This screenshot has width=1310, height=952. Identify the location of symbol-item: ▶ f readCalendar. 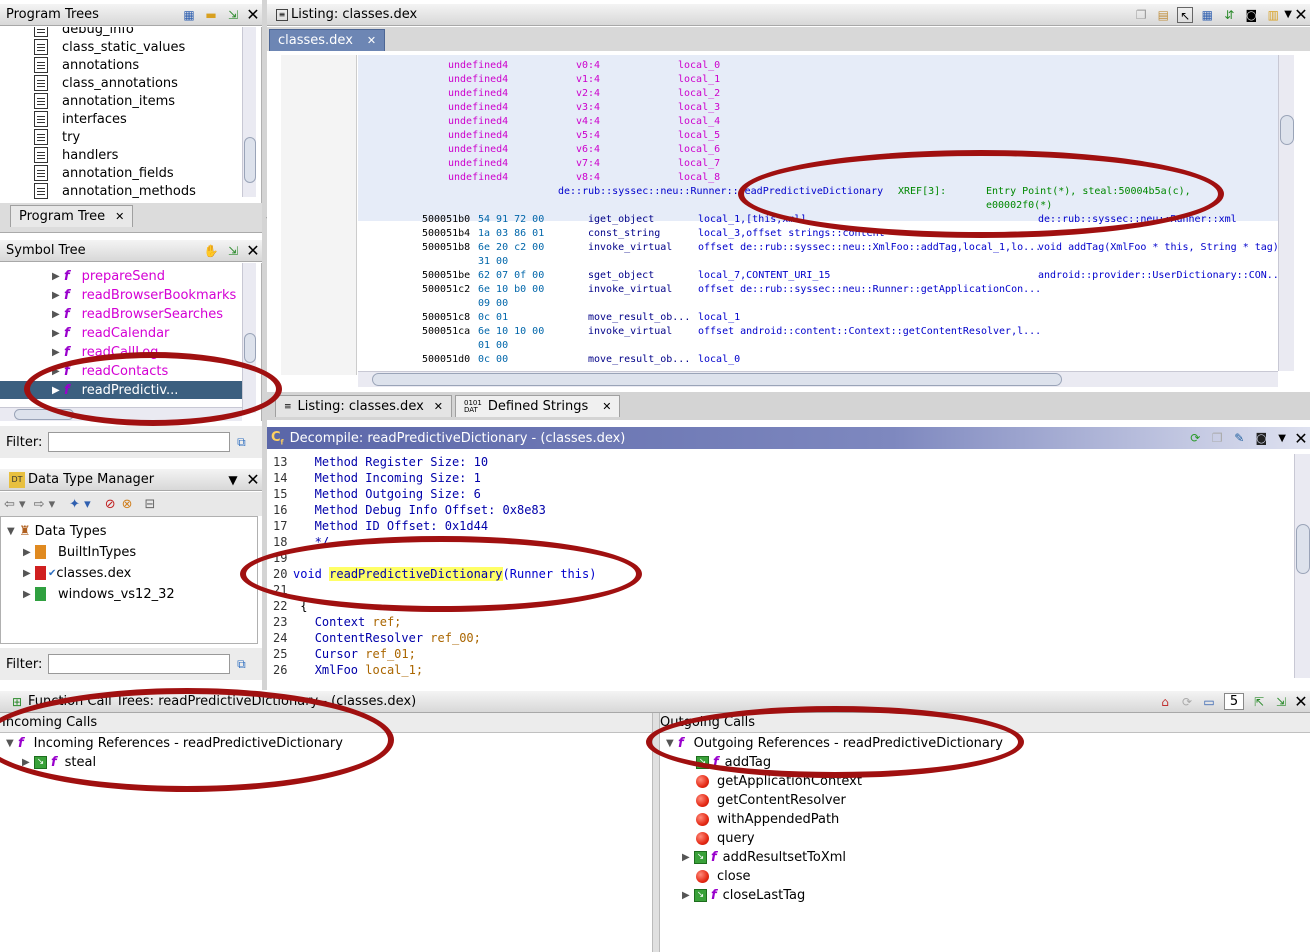
(110, 333).